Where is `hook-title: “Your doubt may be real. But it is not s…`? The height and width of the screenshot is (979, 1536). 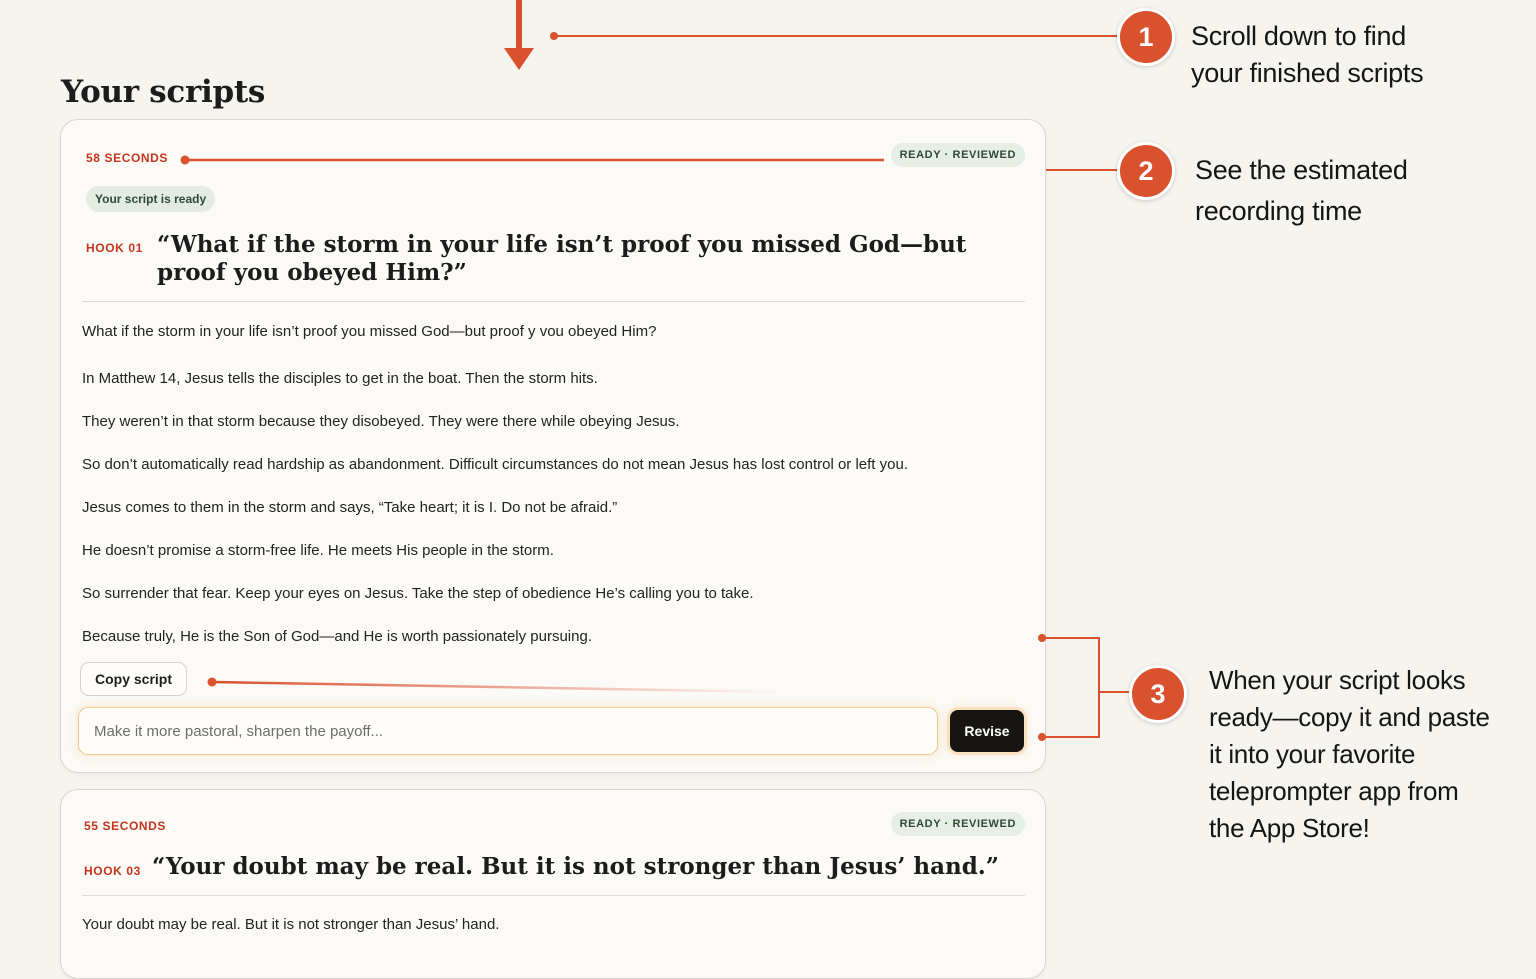 hook-title: “Your doubt may be real. But it is not s… is located at coordinates (576, 866).